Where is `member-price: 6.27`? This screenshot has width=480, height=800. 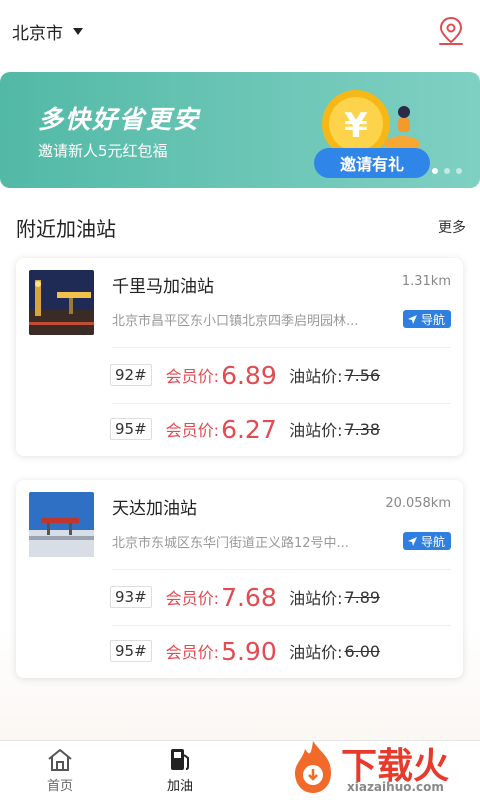 member-price: 6.27 is located at coordinates (249, 429).